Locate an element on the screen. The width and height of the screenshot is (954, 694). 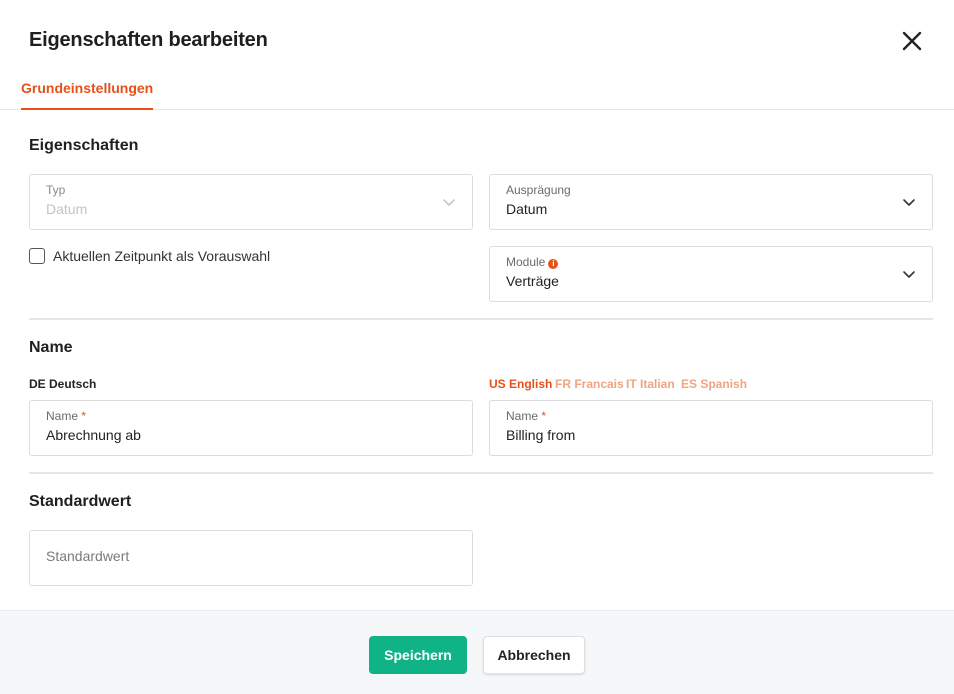
type-label: Typ is located at coordinates (56, 190).